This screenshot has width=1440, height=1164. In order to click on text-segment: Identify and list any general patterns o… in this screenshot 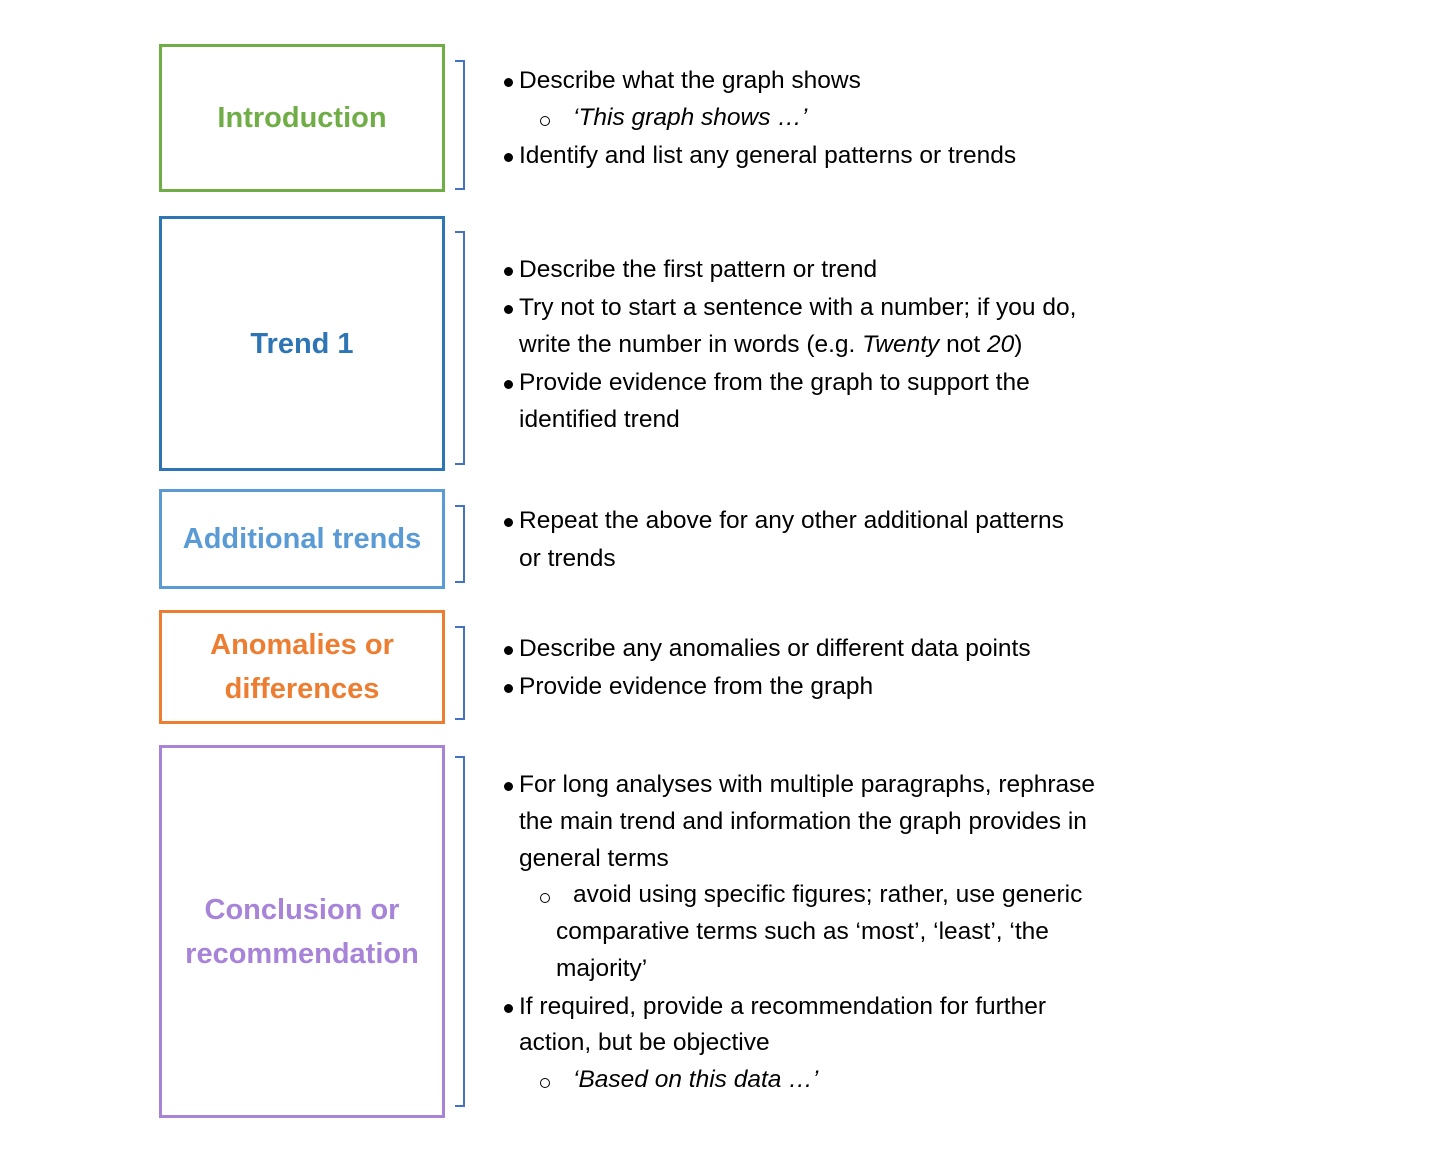, I will do `click(768, 155)`.